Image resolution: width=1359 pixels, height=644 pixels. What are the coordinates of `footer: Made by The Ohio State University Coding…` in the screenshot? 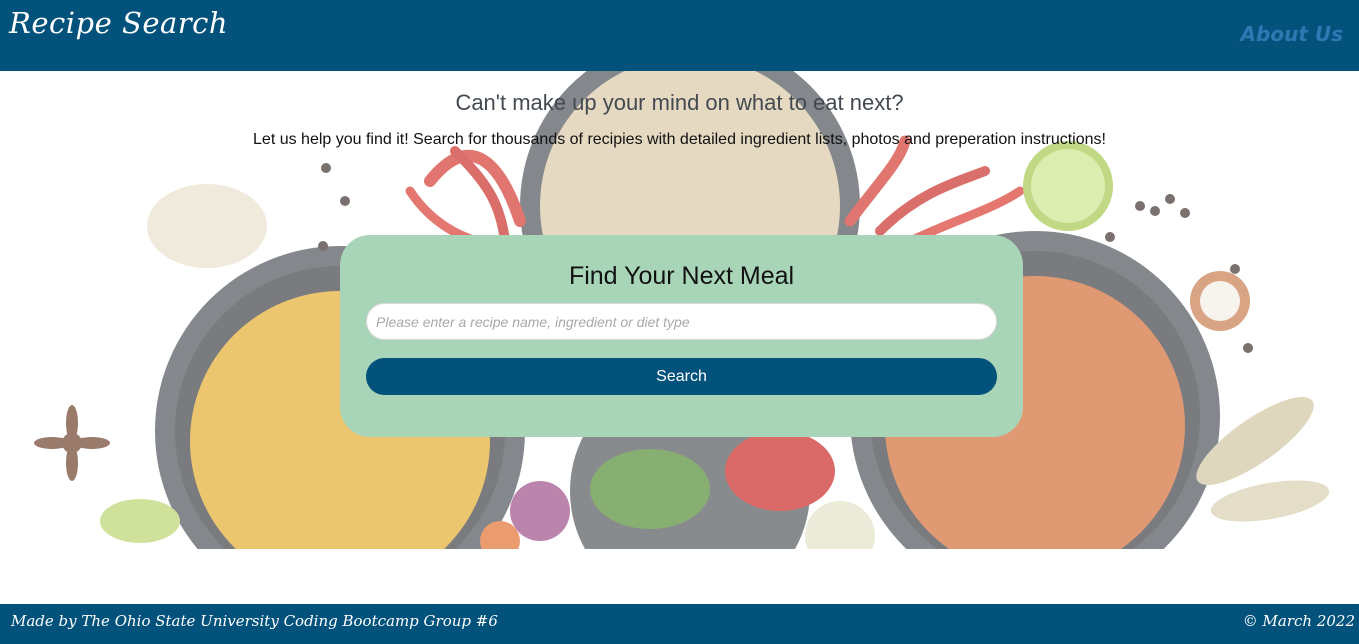 It's located at (679, 624).